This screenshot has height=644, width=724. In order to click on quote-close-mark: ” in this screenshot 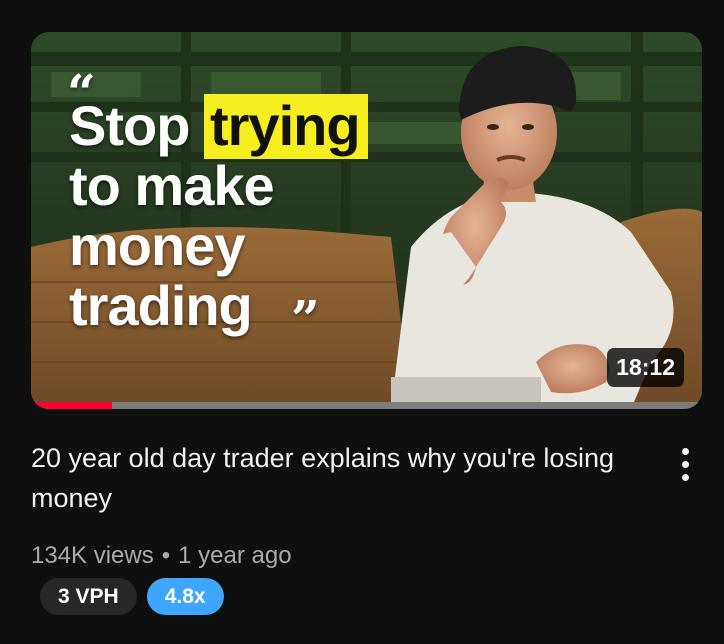, I will do `click(305, 318)`.